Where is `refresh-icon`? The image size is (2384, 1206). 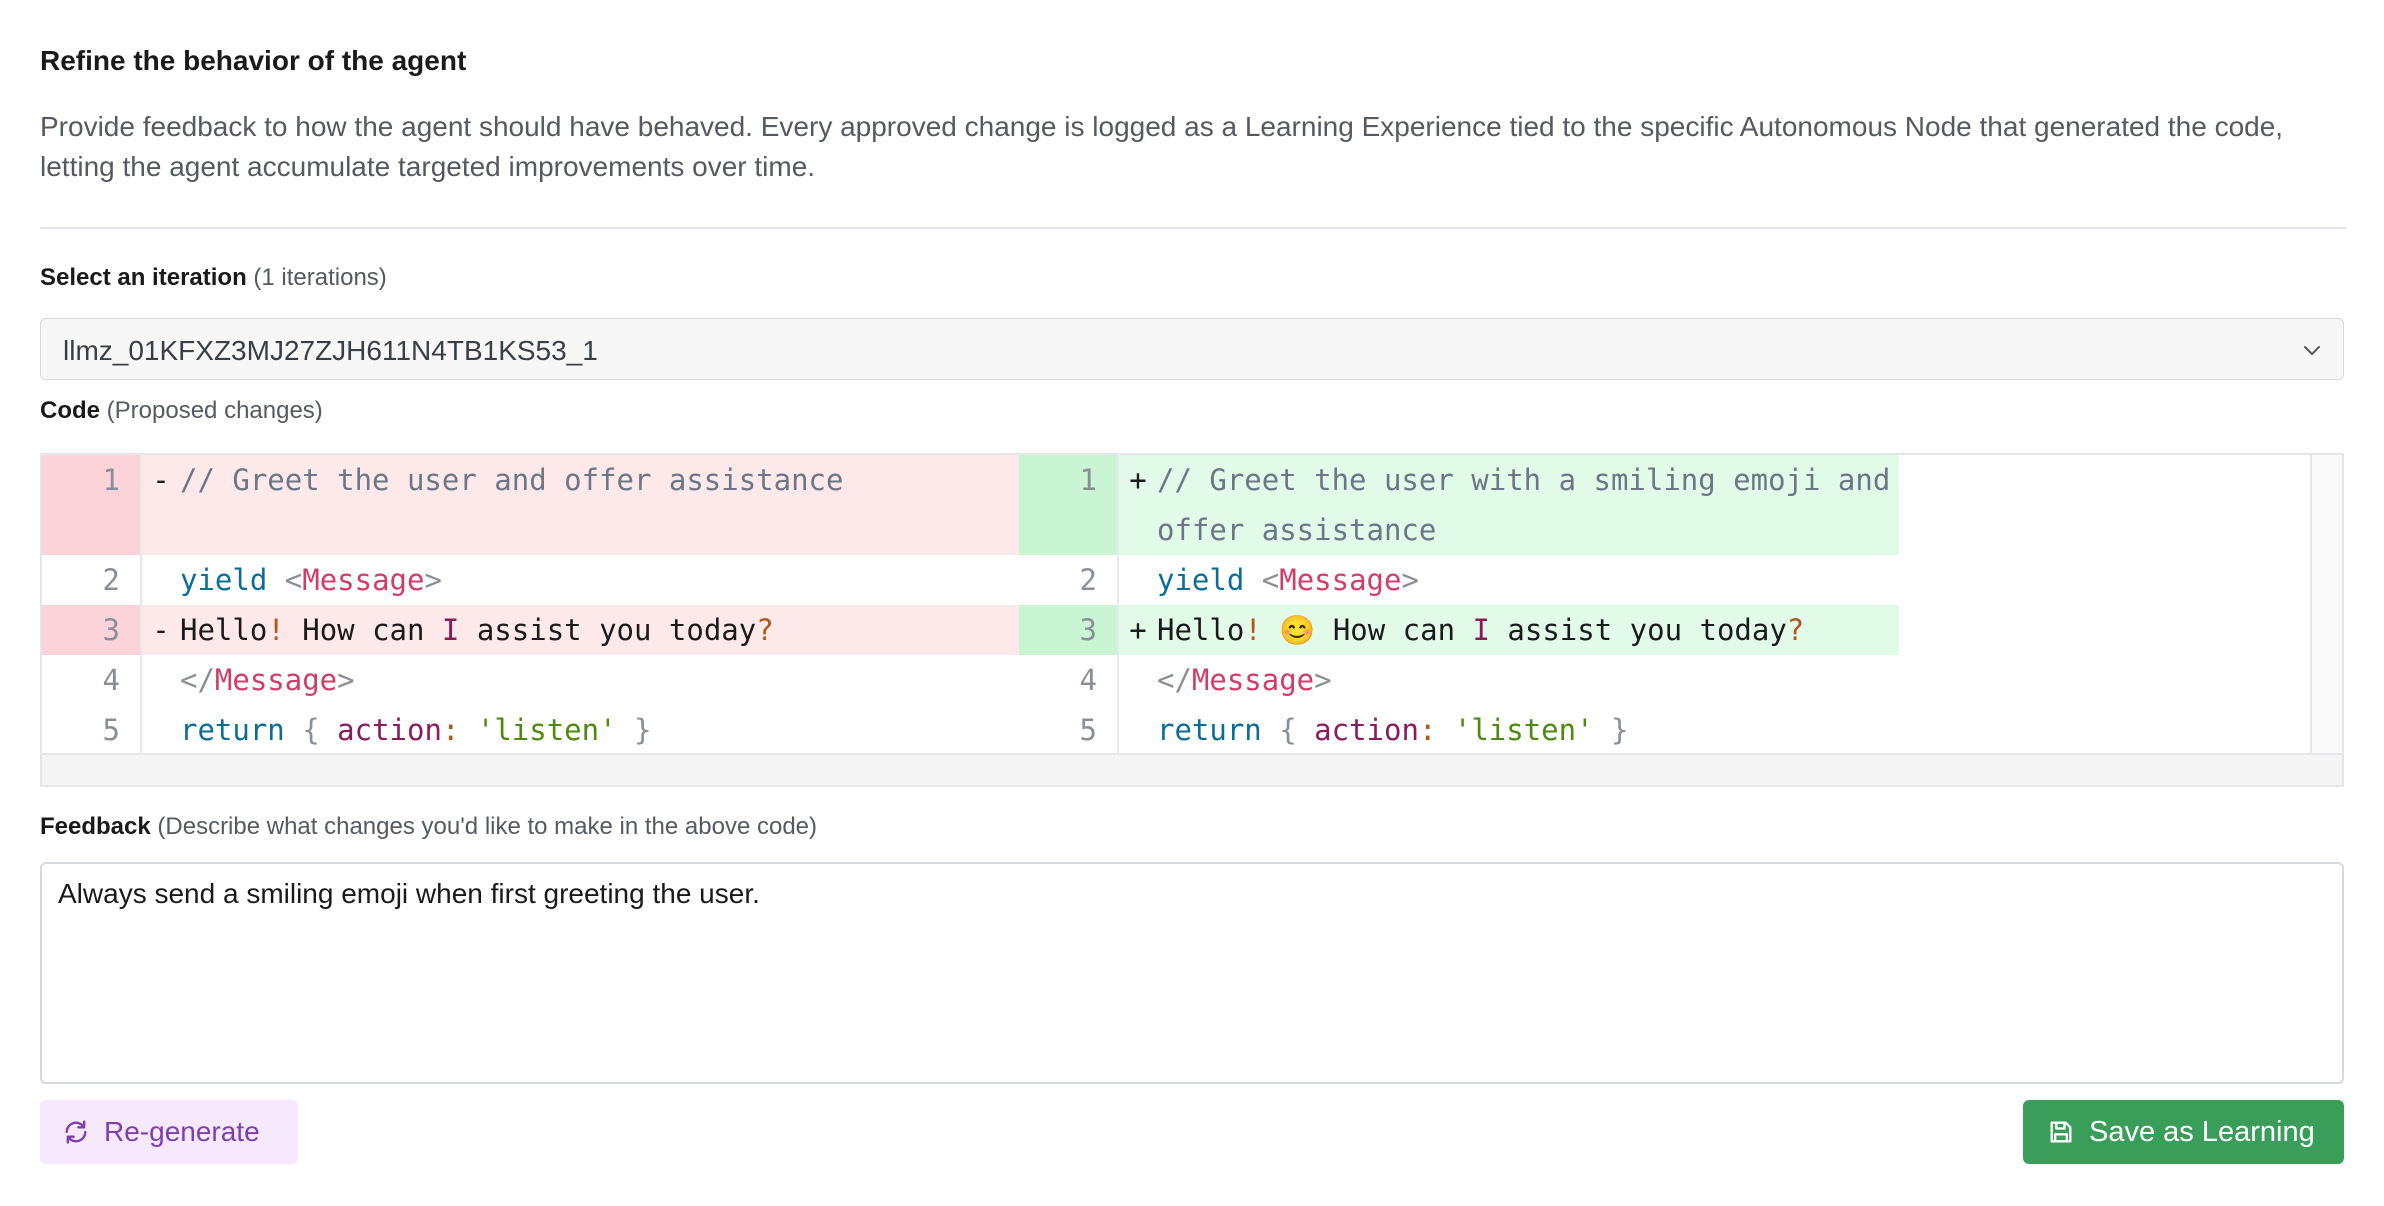
refresh-icon is located at coordinates (76, 1132).